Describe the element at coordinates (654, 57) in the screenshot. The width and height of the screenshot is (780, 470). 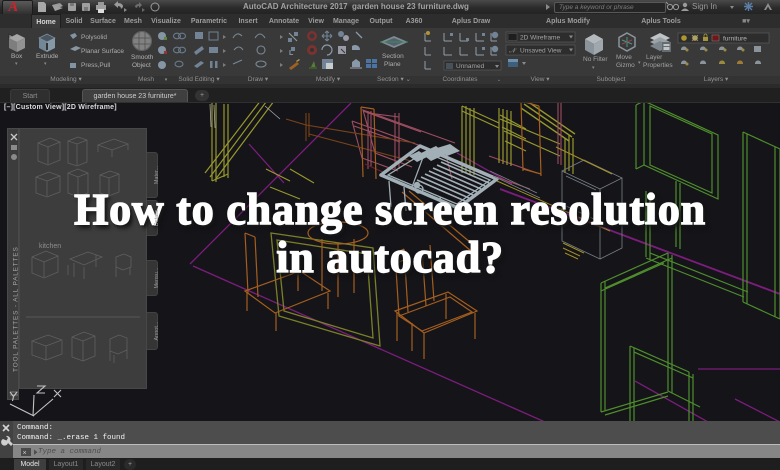
I see `svg-text: Layer` at that location.